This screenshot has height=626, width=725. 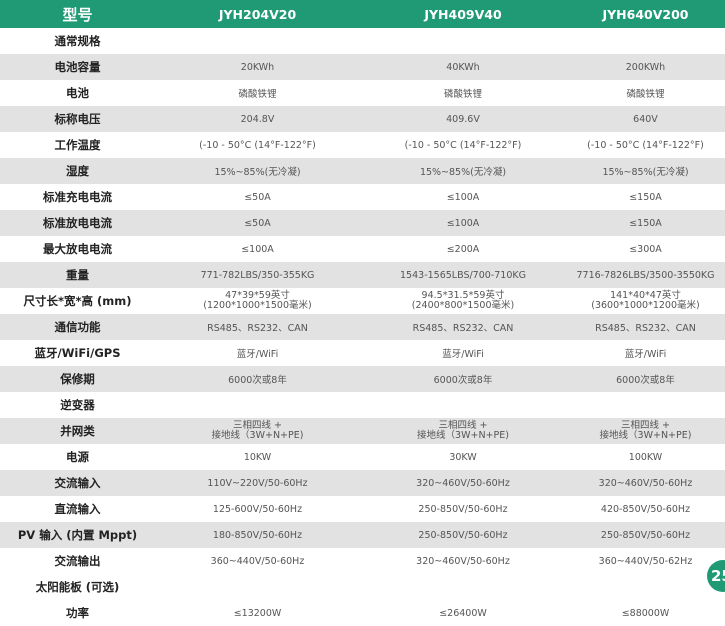 What do you see at coordinates (463, 328) in the screenshot?
I see `row-value-2: RS485、RS232、CAN` at bounding box center [463, 328].